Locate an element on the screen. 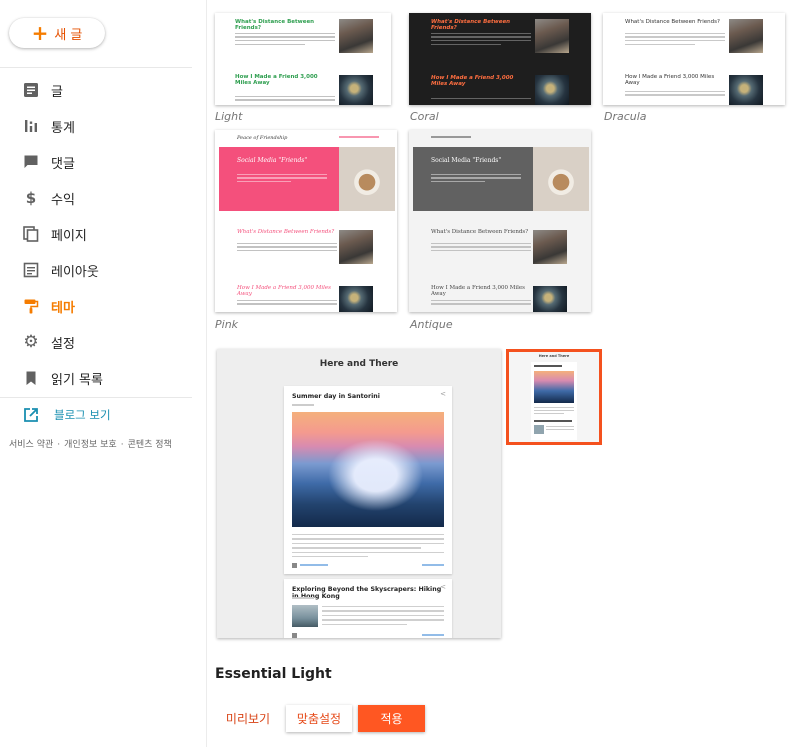 This screenshot has width=800, height=747. comments-icon is located at coordinates (31, 162).